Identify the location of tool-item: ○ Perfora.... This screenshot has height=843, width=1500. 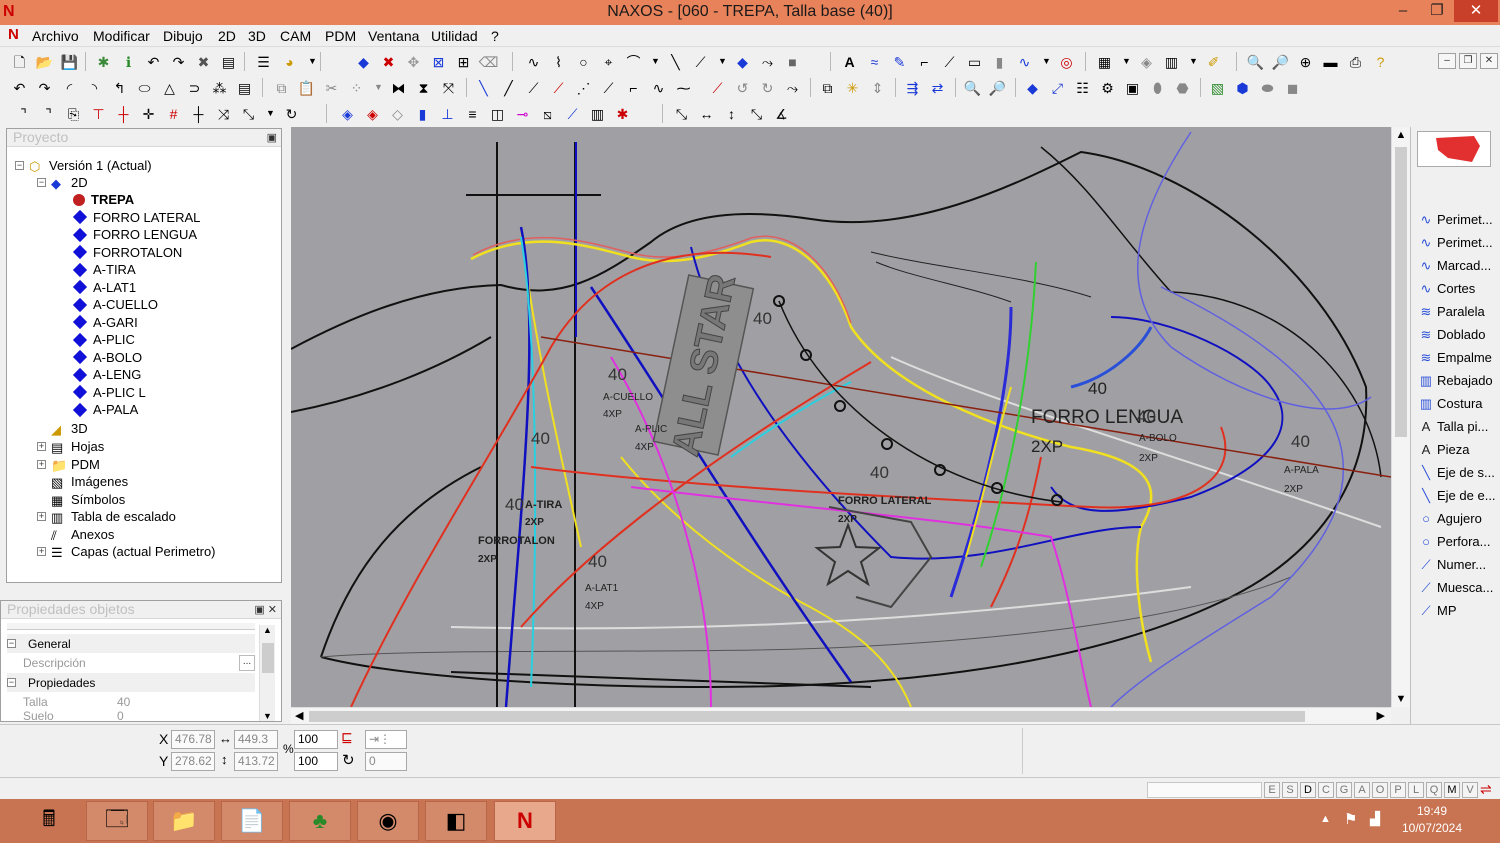
(1458, 541).